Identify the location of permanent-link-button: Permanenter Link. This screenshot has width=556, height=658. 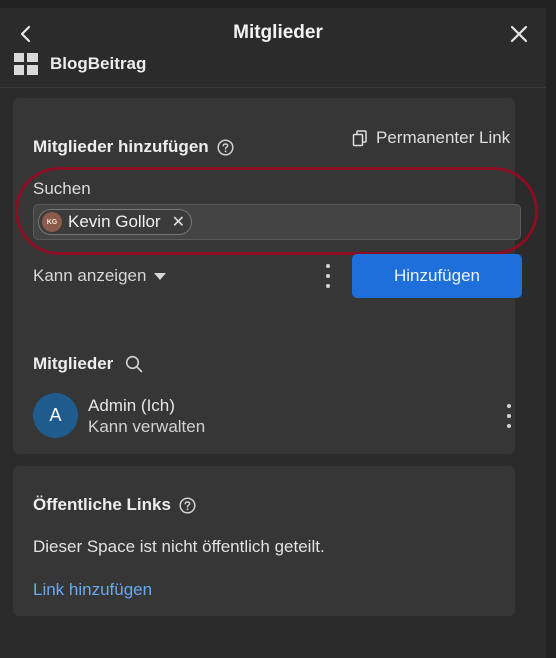
(431, 138).